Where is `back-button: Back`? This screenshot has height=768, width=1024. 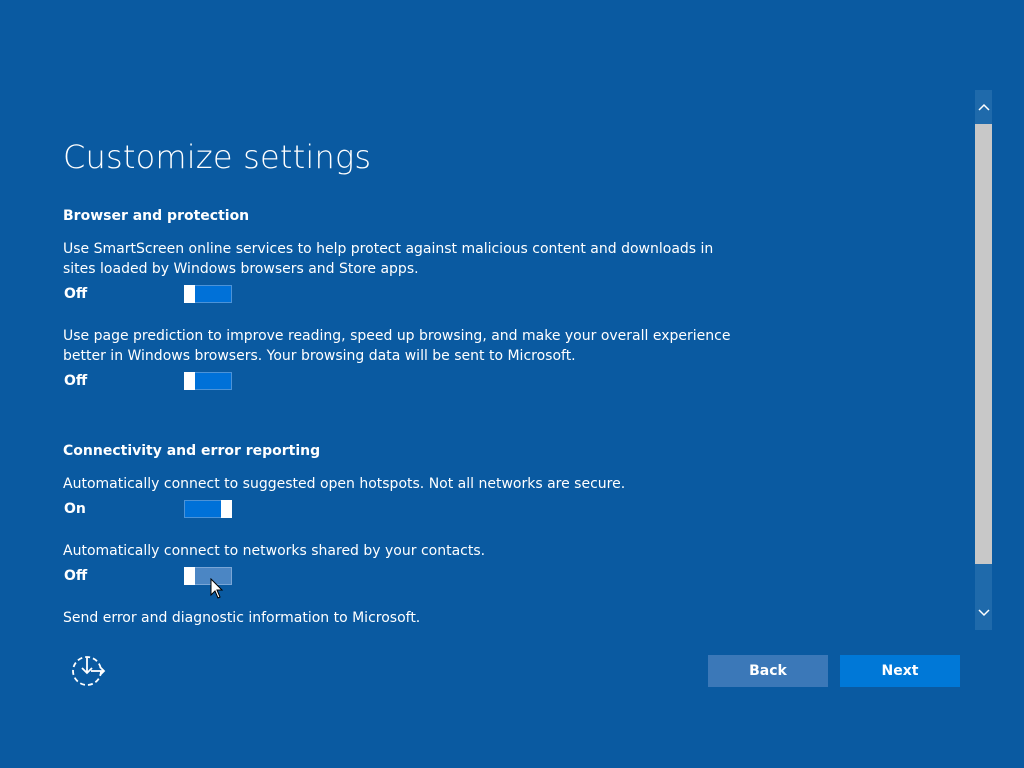 back-button: Back is located at coordinates (768, 671).